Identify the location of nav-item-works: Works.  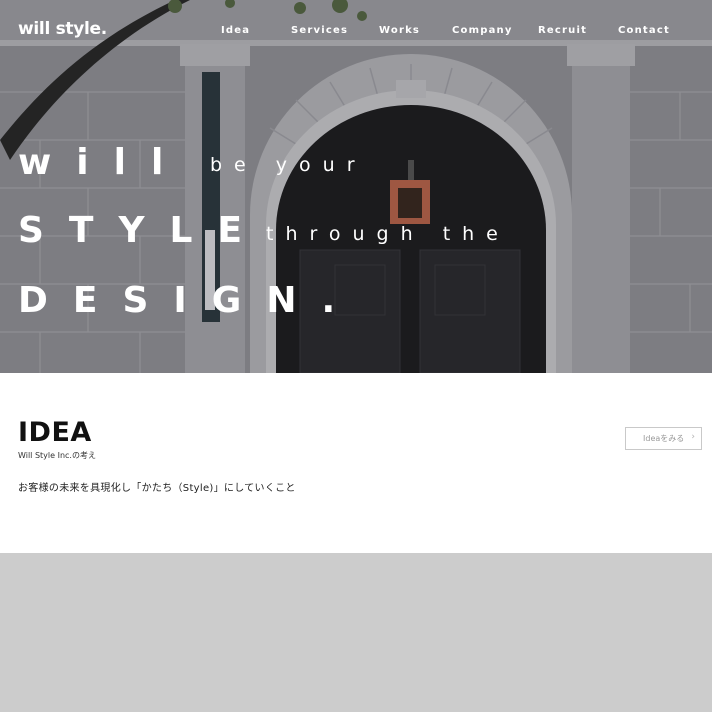
(399, 30).